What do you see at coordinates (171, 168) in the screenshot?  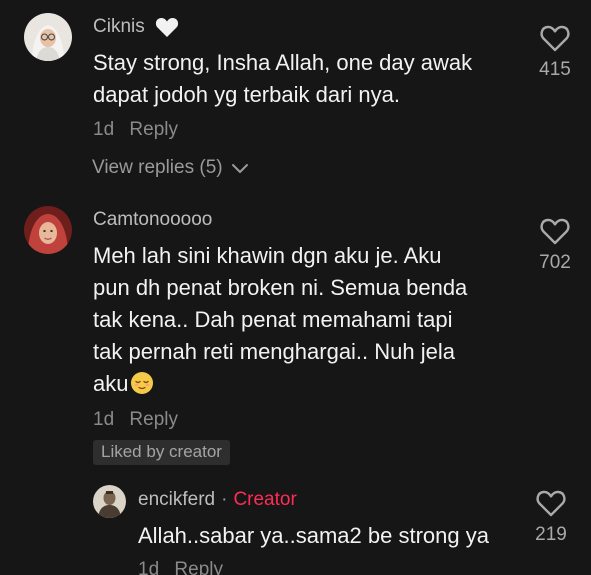 I see `view-replies-button: View replies (5)` at bounding box center [171, 168].